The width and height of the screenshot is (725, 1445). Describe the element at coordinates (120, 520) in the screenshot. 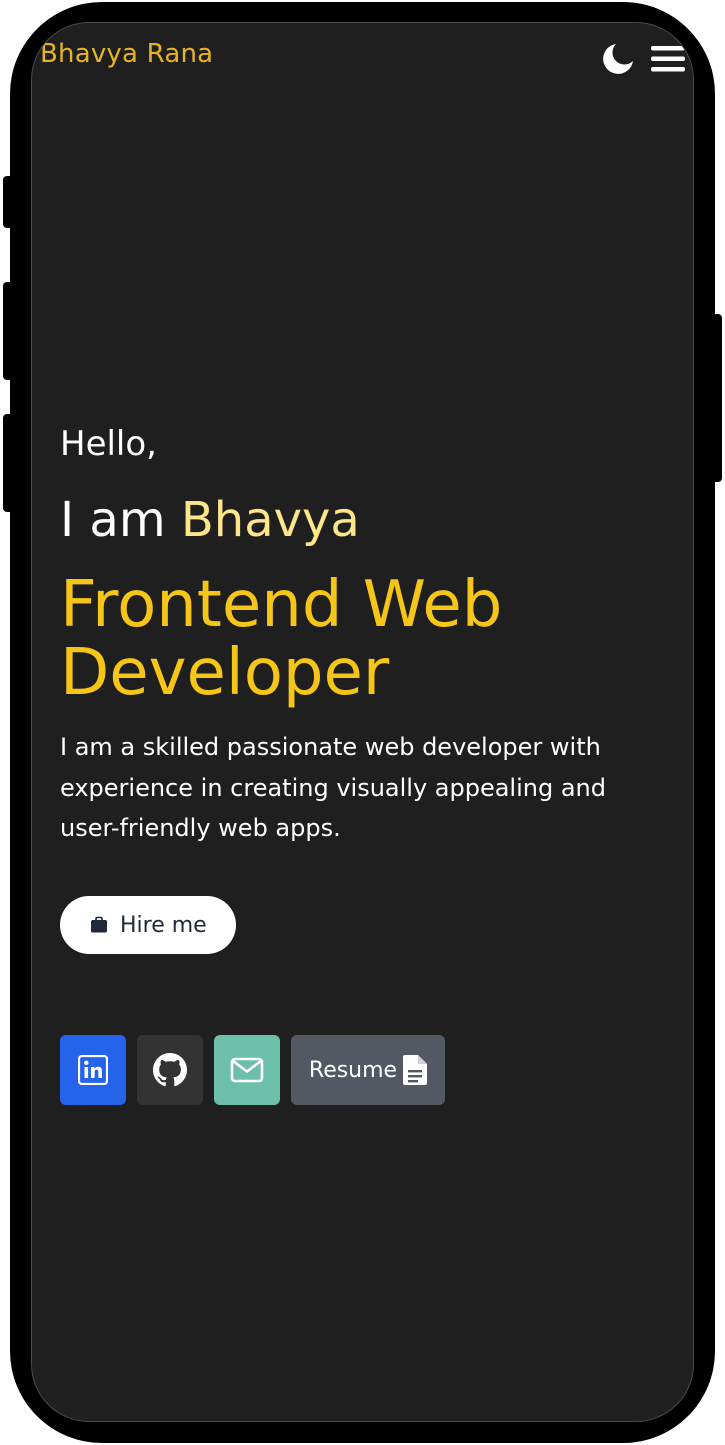

I see `intro-prefix: I am` at that location.